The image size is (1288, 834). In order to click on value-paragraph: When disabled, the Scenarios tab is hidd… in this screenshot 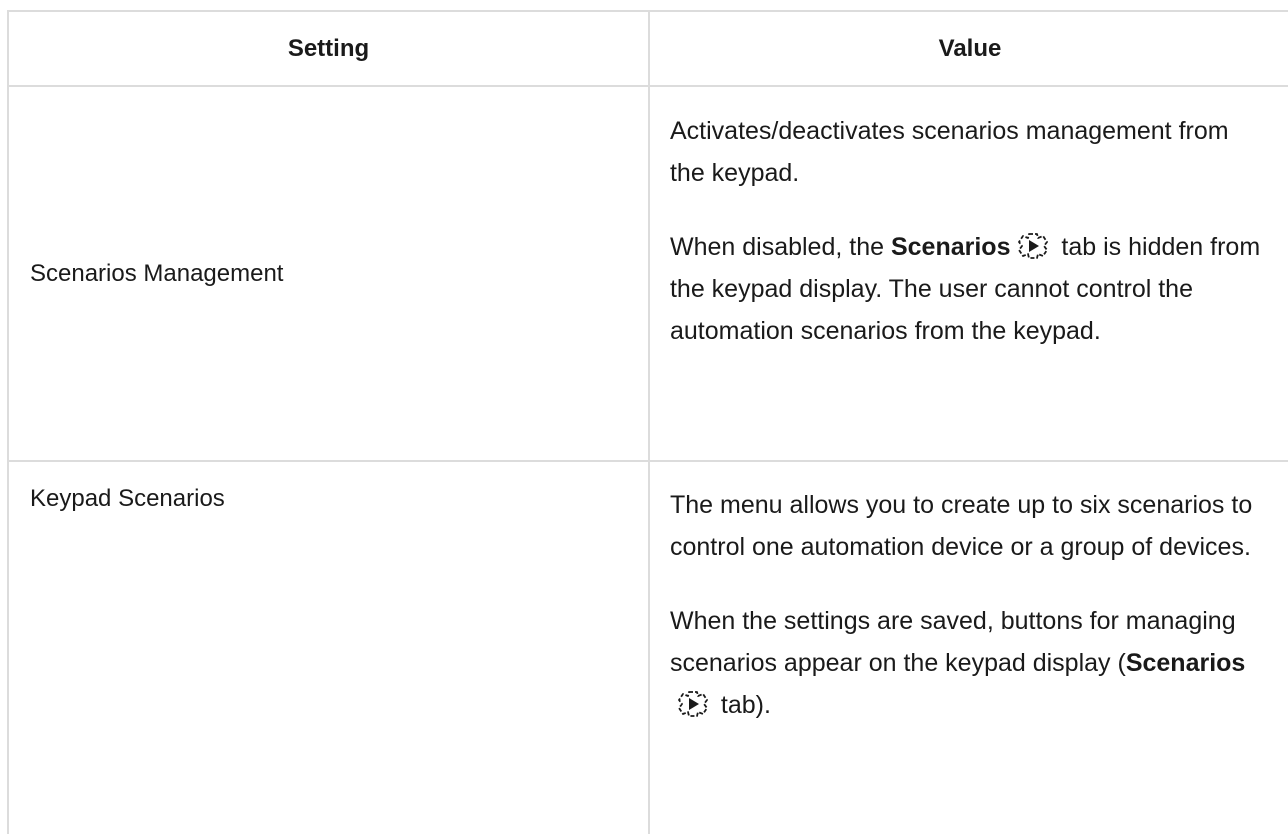, I will do `click(968, 289)`.